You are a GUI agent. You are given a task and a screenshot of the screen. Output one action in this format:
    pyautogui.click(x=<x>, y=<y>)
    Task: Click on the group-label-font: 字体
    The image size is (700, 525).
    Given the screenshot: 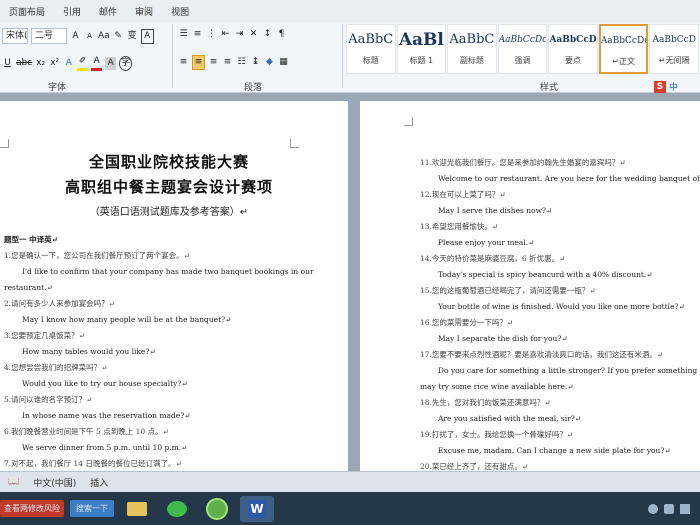 What is the action you would take?
    pyautogui.click(x=57, y=88)
    